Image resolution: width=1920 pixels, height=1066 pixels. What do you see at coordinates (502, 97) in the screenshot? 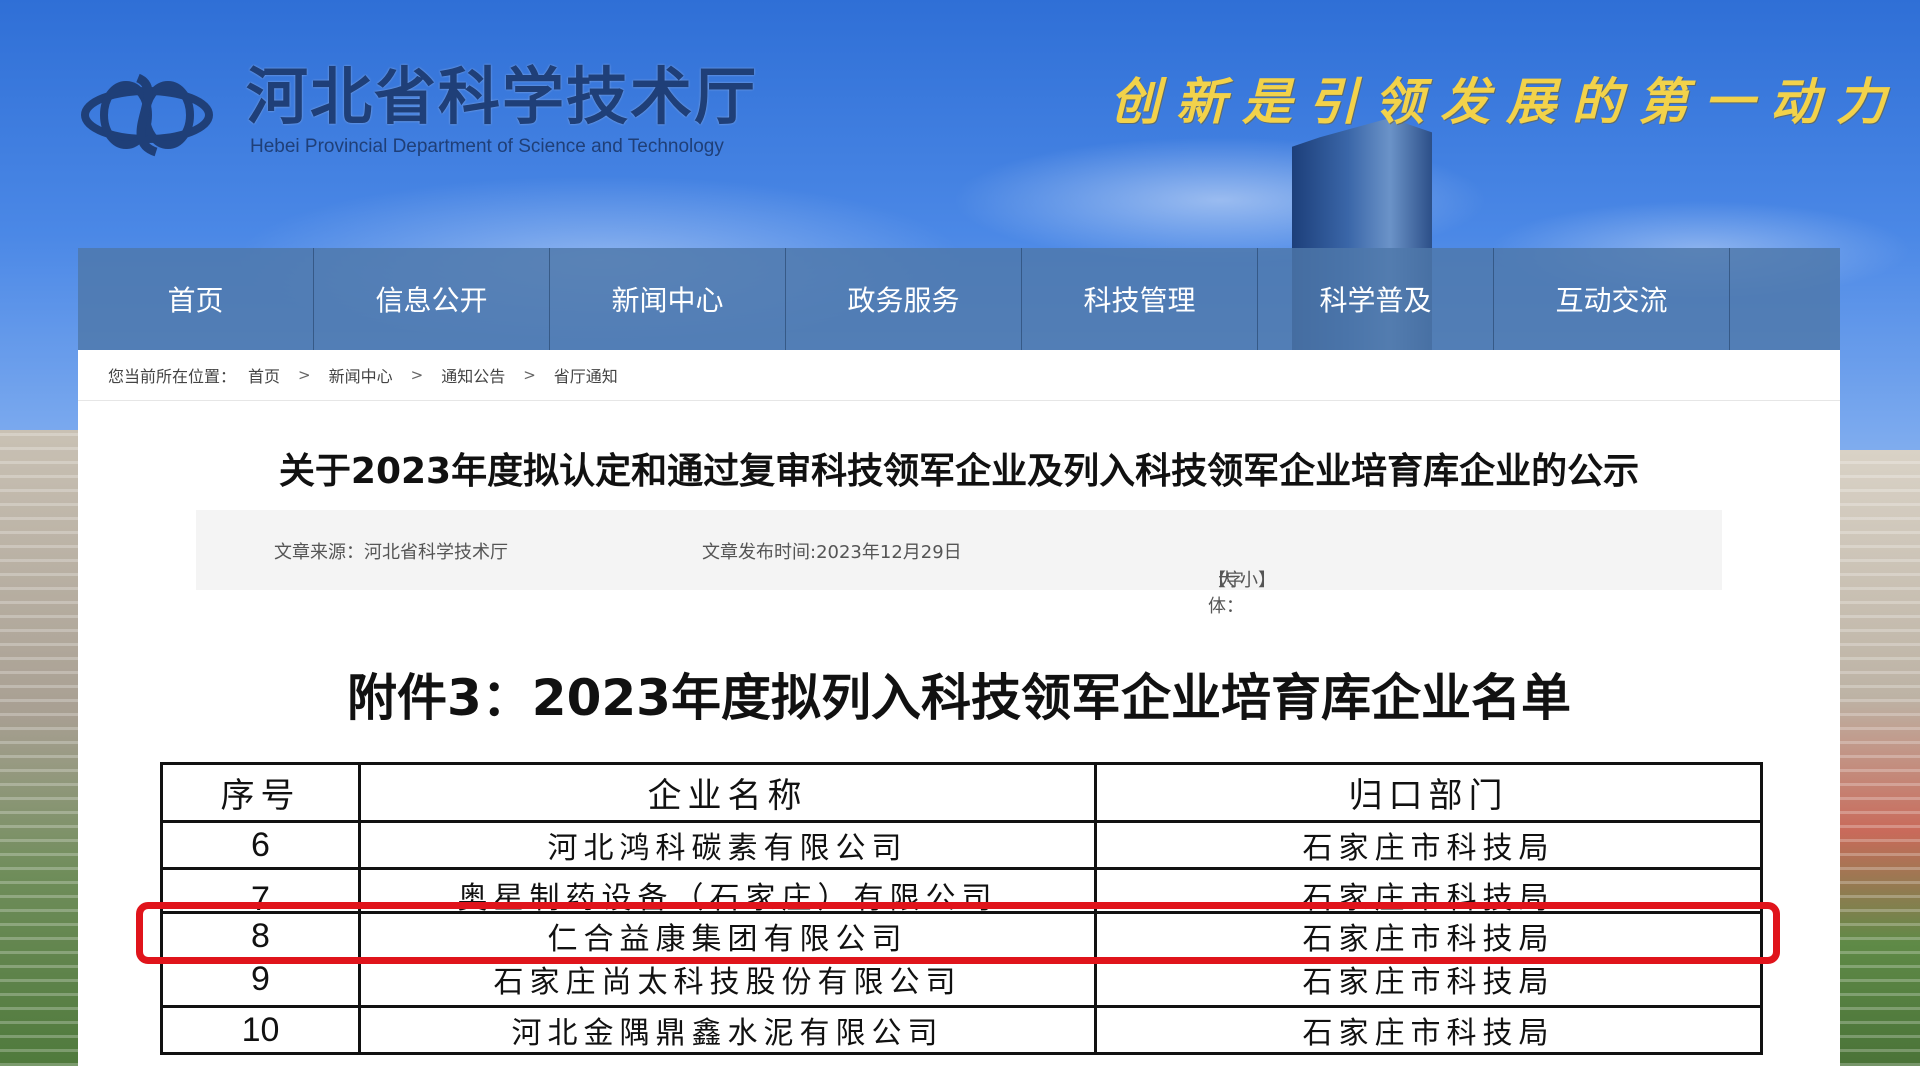
I see `site-title: 河北省科学技术厅` at bounding box center [502, 97].